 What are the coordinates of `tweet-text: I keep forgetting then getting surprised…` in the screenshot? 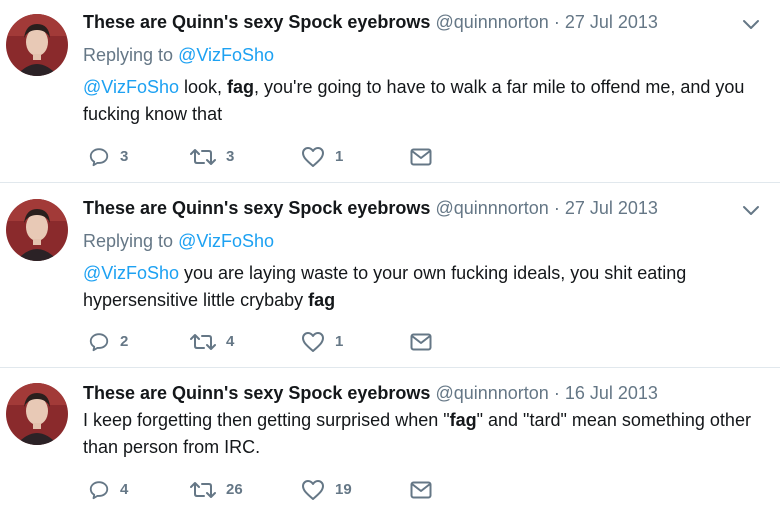 It's located at (423, 434).